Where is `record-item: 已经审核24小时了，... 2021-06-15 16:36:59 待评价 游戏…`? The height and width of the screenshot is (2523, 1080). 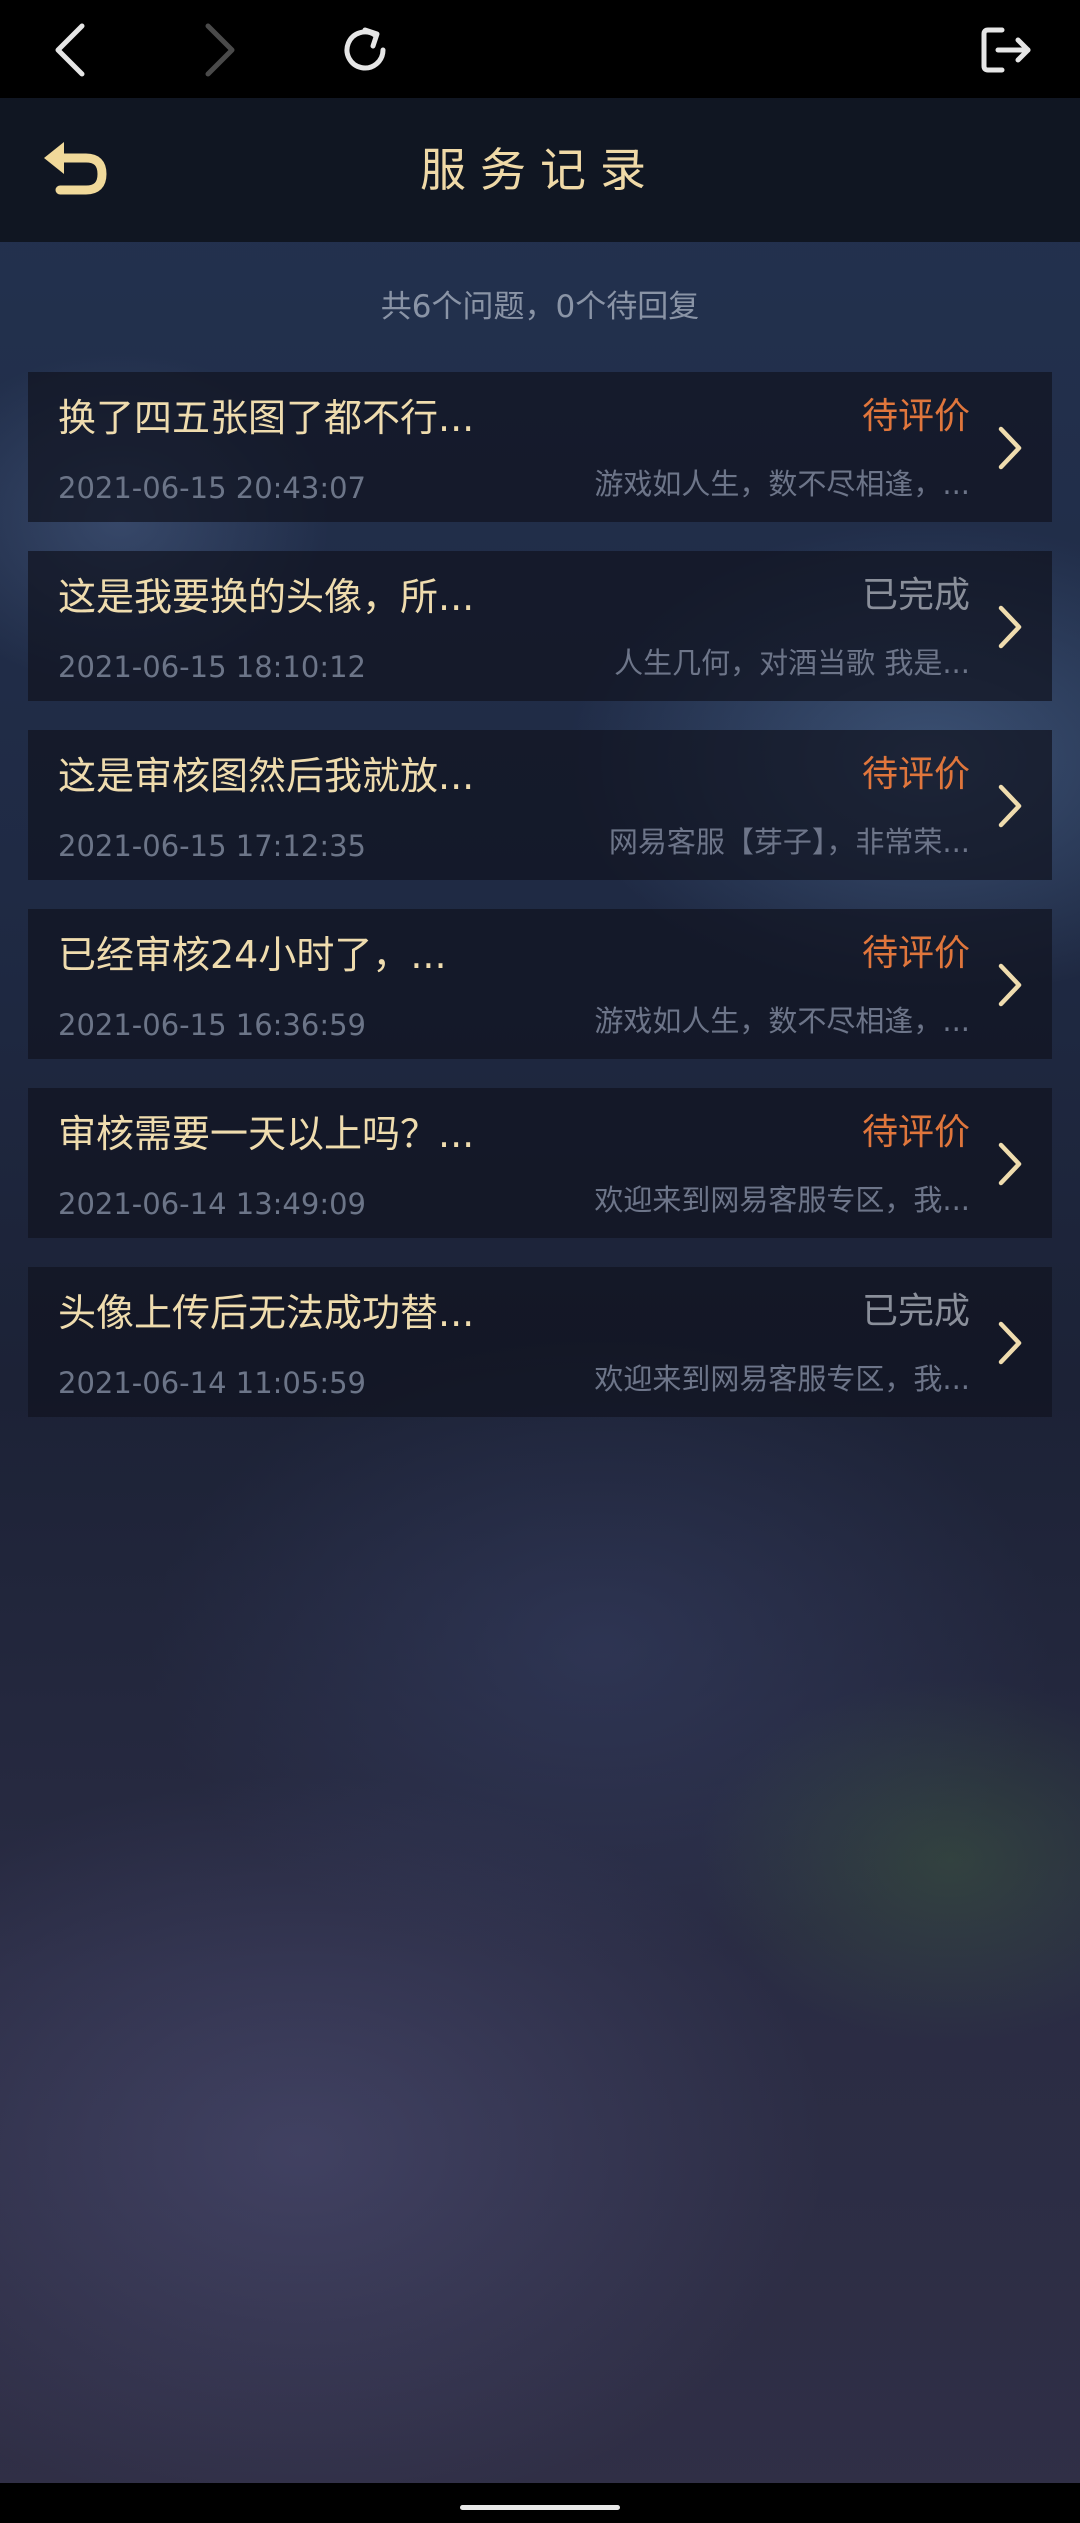 record-item: 已经审核24小时了，... 2021-06-15 16:36:59 待评价 游戏… is located at coordinates (540, 984).